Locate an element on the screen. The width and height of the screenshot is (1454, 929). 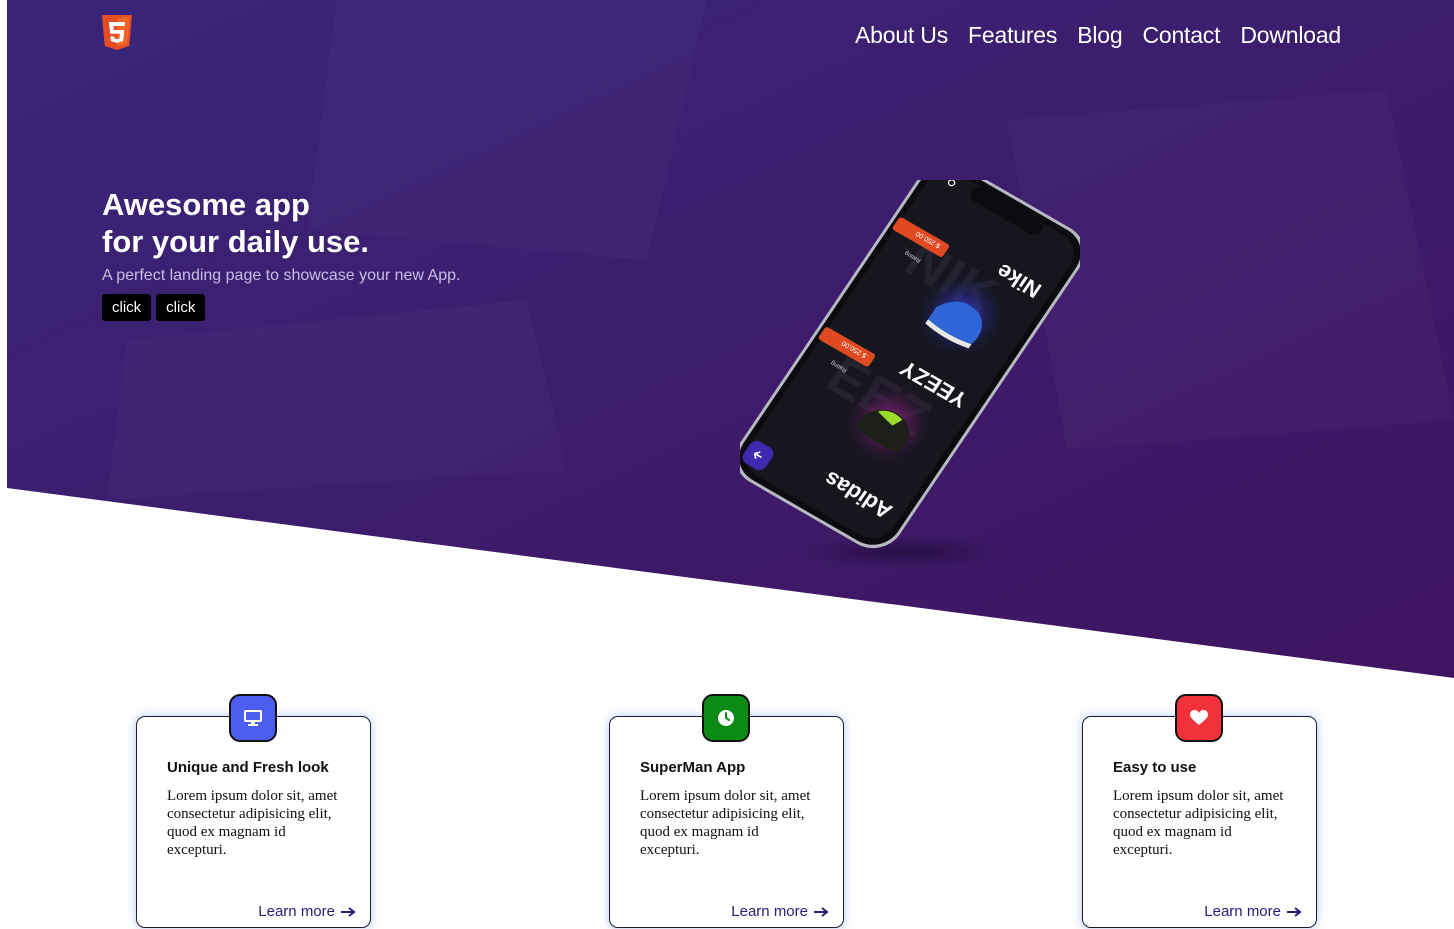
main-nav: About Us Features Blog Contact Download is located at coordinates (1098, 35).